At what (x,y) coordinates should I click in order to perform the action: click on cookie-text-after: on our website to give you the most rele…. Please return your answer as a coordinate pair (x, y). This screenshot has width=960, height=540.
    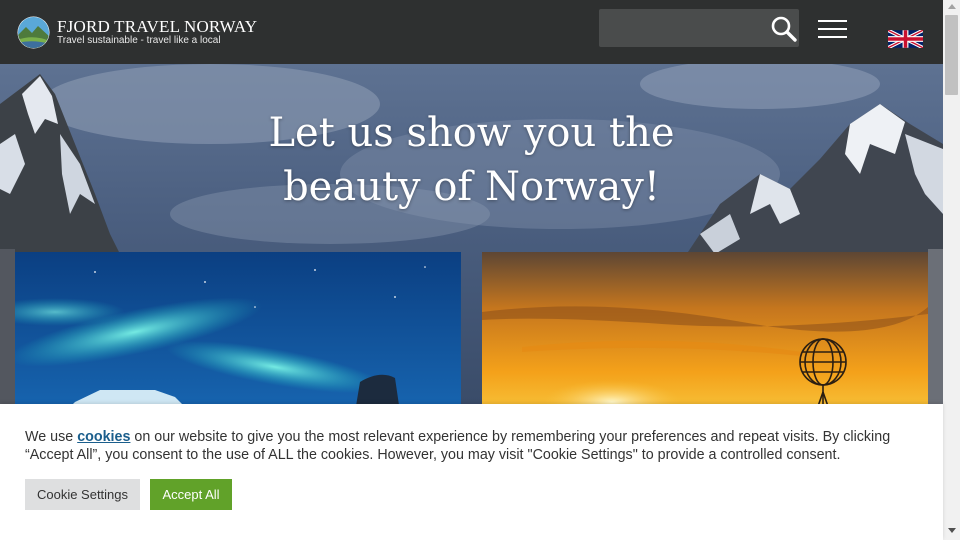
    Looking at the image, I should click on (458, 446).